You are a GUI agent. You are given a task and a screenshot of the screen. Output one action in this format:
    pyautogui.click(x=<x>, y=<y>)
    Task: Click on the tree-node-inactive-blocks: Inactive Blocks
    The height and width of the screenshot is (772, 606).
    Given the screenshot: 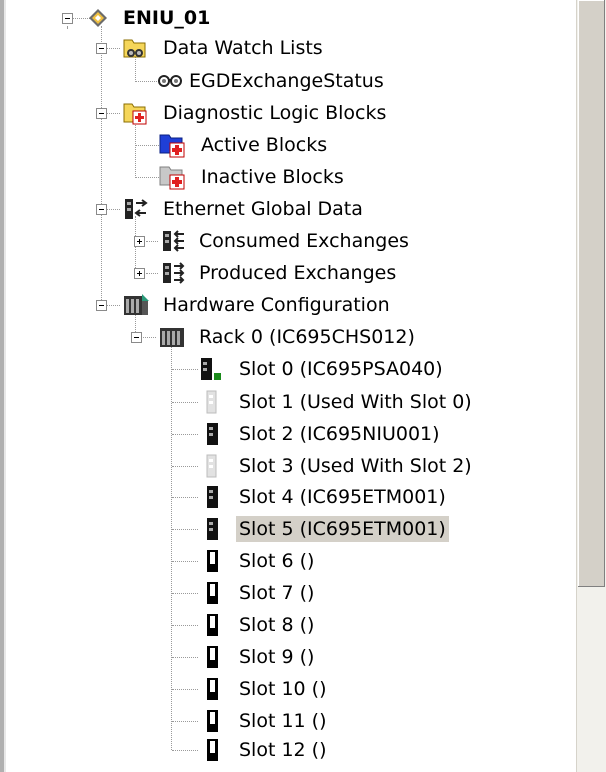 What is the action you would take?
    pyautogui.click(x=252, y=177)
    